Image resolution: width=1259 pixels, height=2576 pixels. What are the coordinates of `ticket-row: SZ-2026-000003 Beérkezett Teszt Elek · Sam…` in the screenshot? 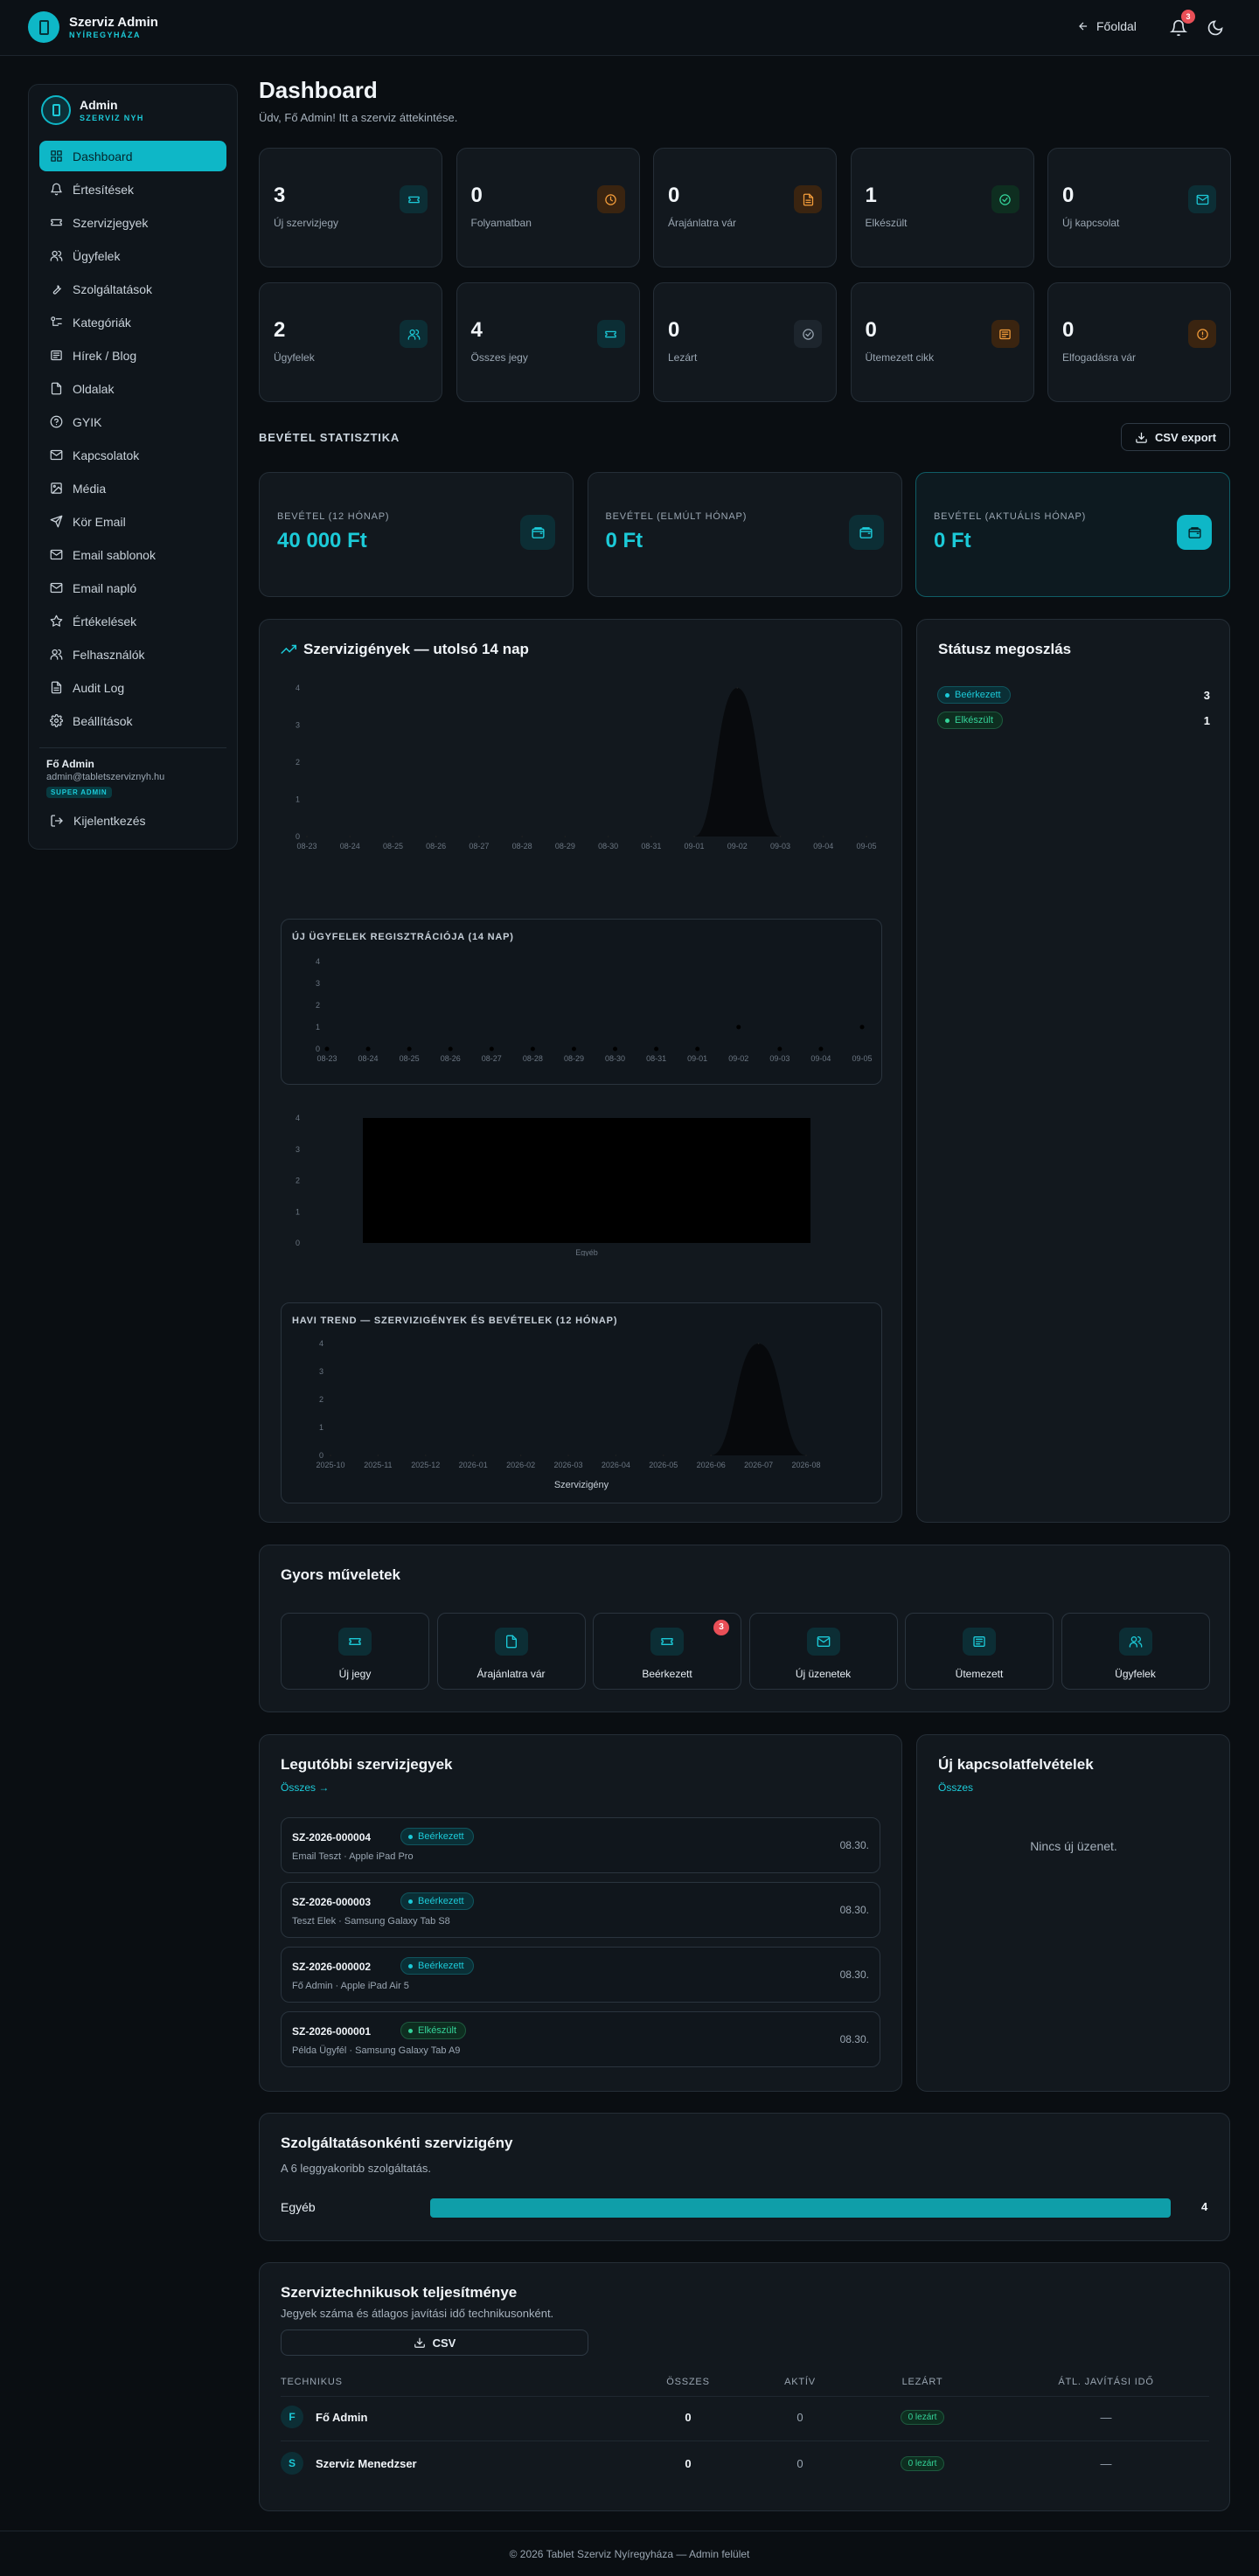 It's located at (580, 1910).